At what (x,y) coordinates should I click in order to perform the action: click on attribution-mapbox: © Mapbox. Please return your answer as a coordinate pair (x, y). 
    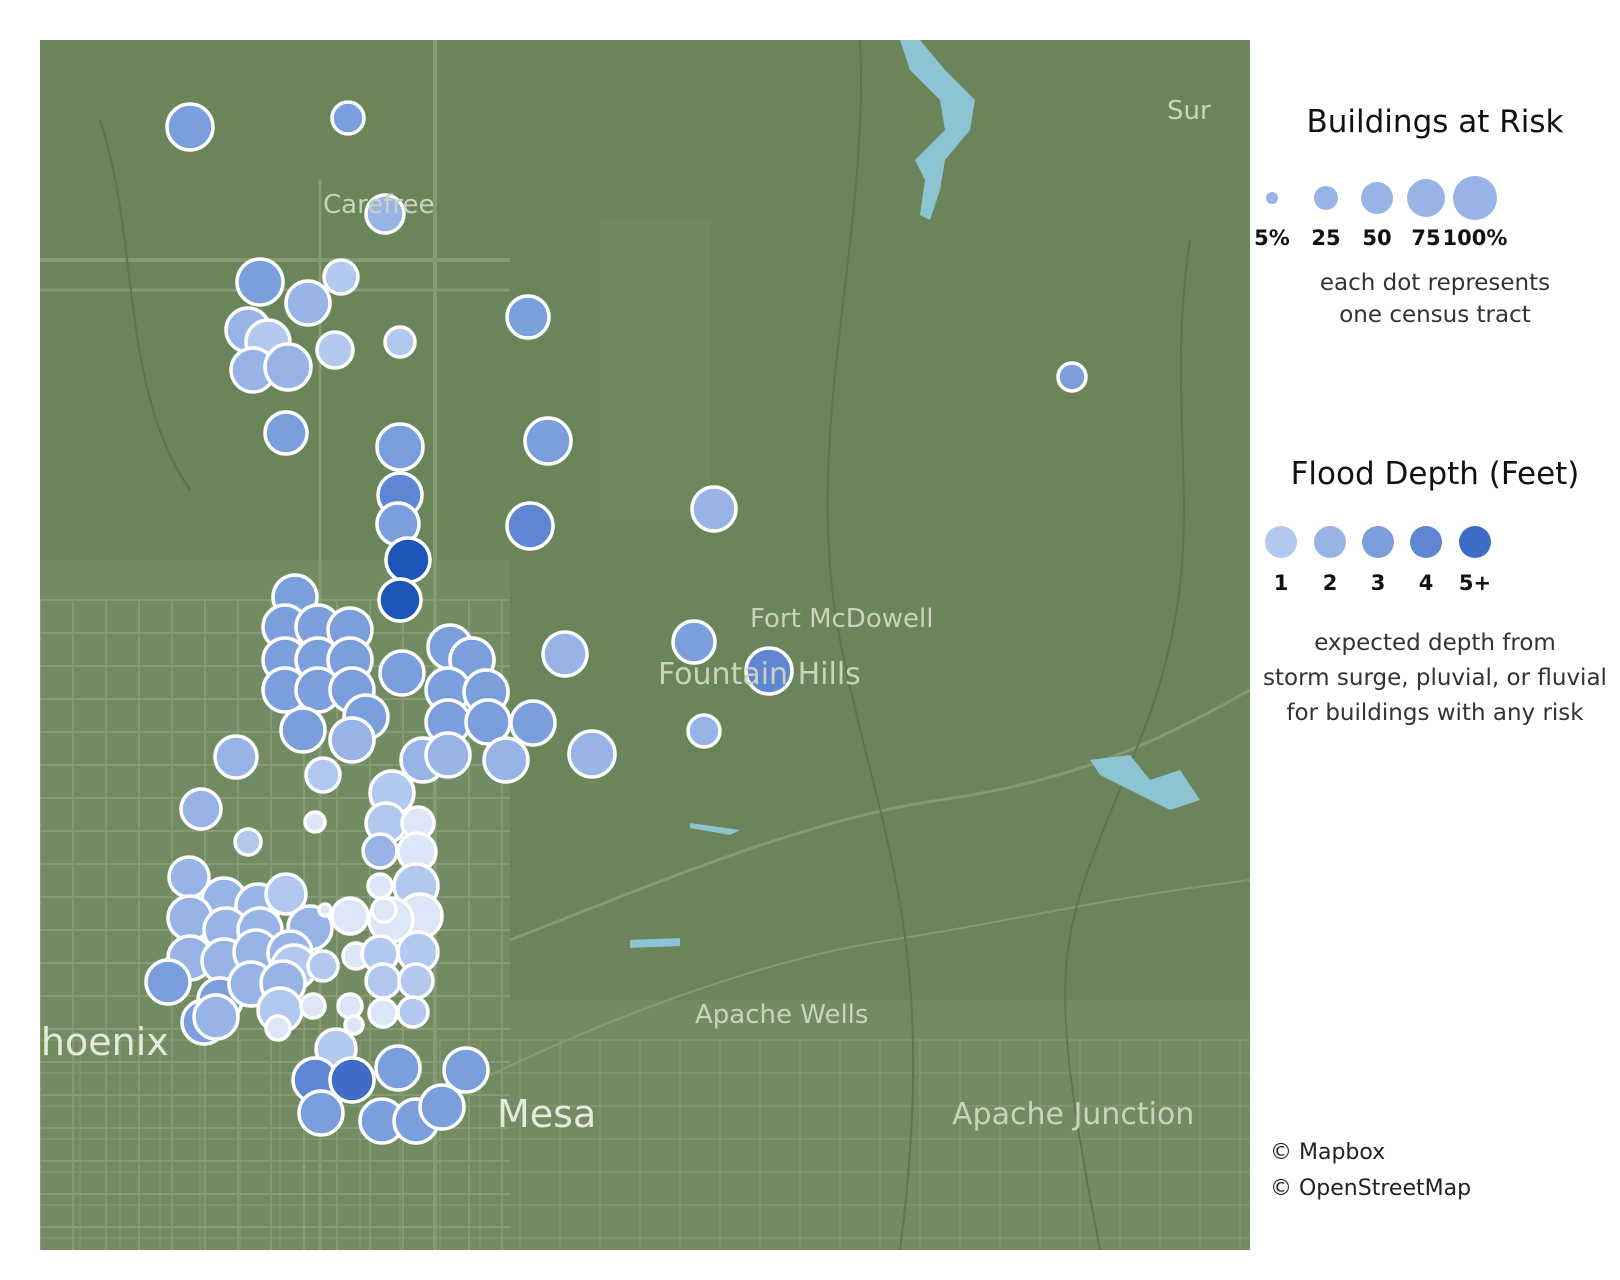
    Looking at the image, I should click on (1327, 1152).